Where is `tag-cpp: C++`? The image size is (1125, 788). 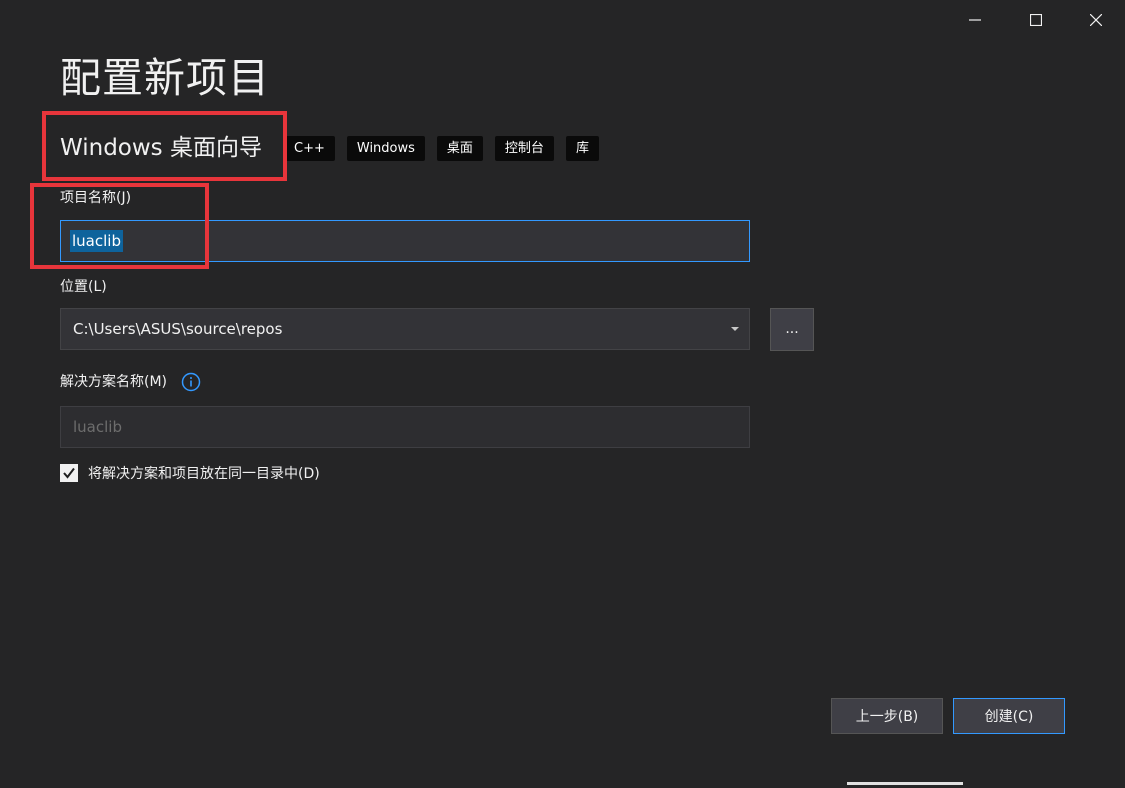 tag-cpp: C++ is located at coordinates (309, 148).